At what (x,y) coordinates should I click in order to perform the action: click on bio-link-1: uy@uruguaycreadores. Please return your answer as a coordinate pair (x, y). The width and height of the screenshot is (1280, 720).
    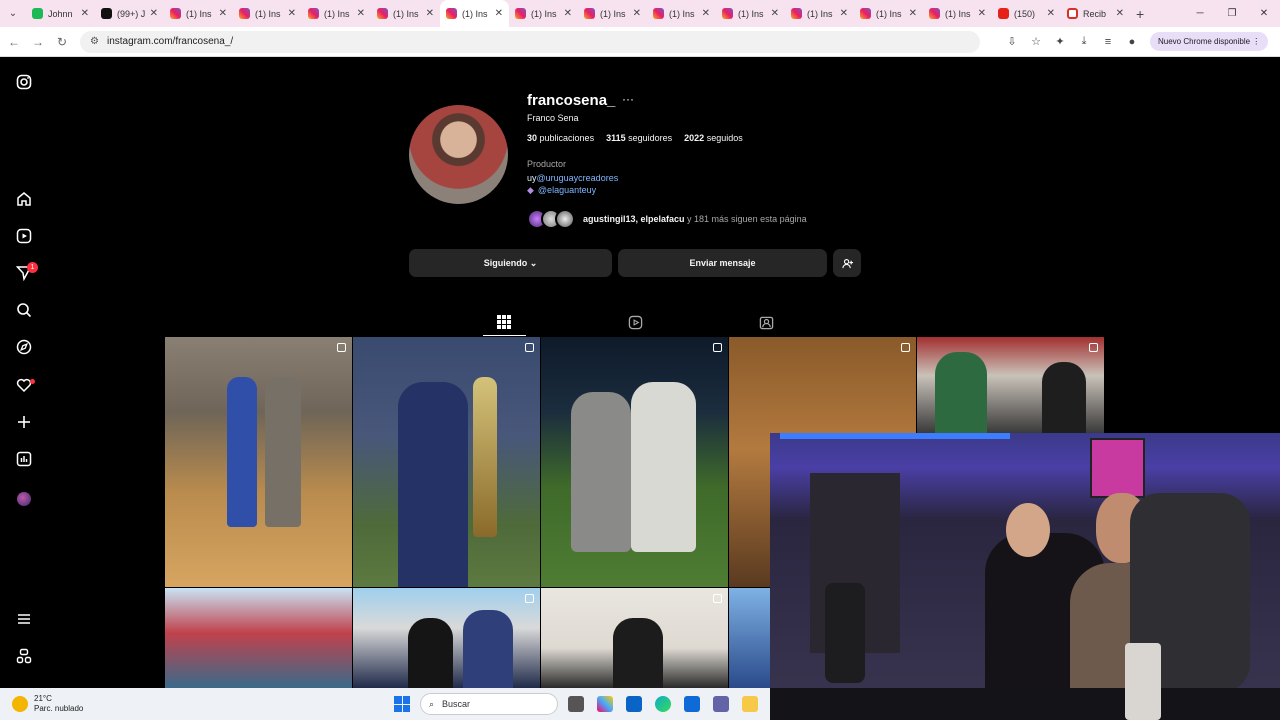
    Looking at the image, I should click on (572, 178).